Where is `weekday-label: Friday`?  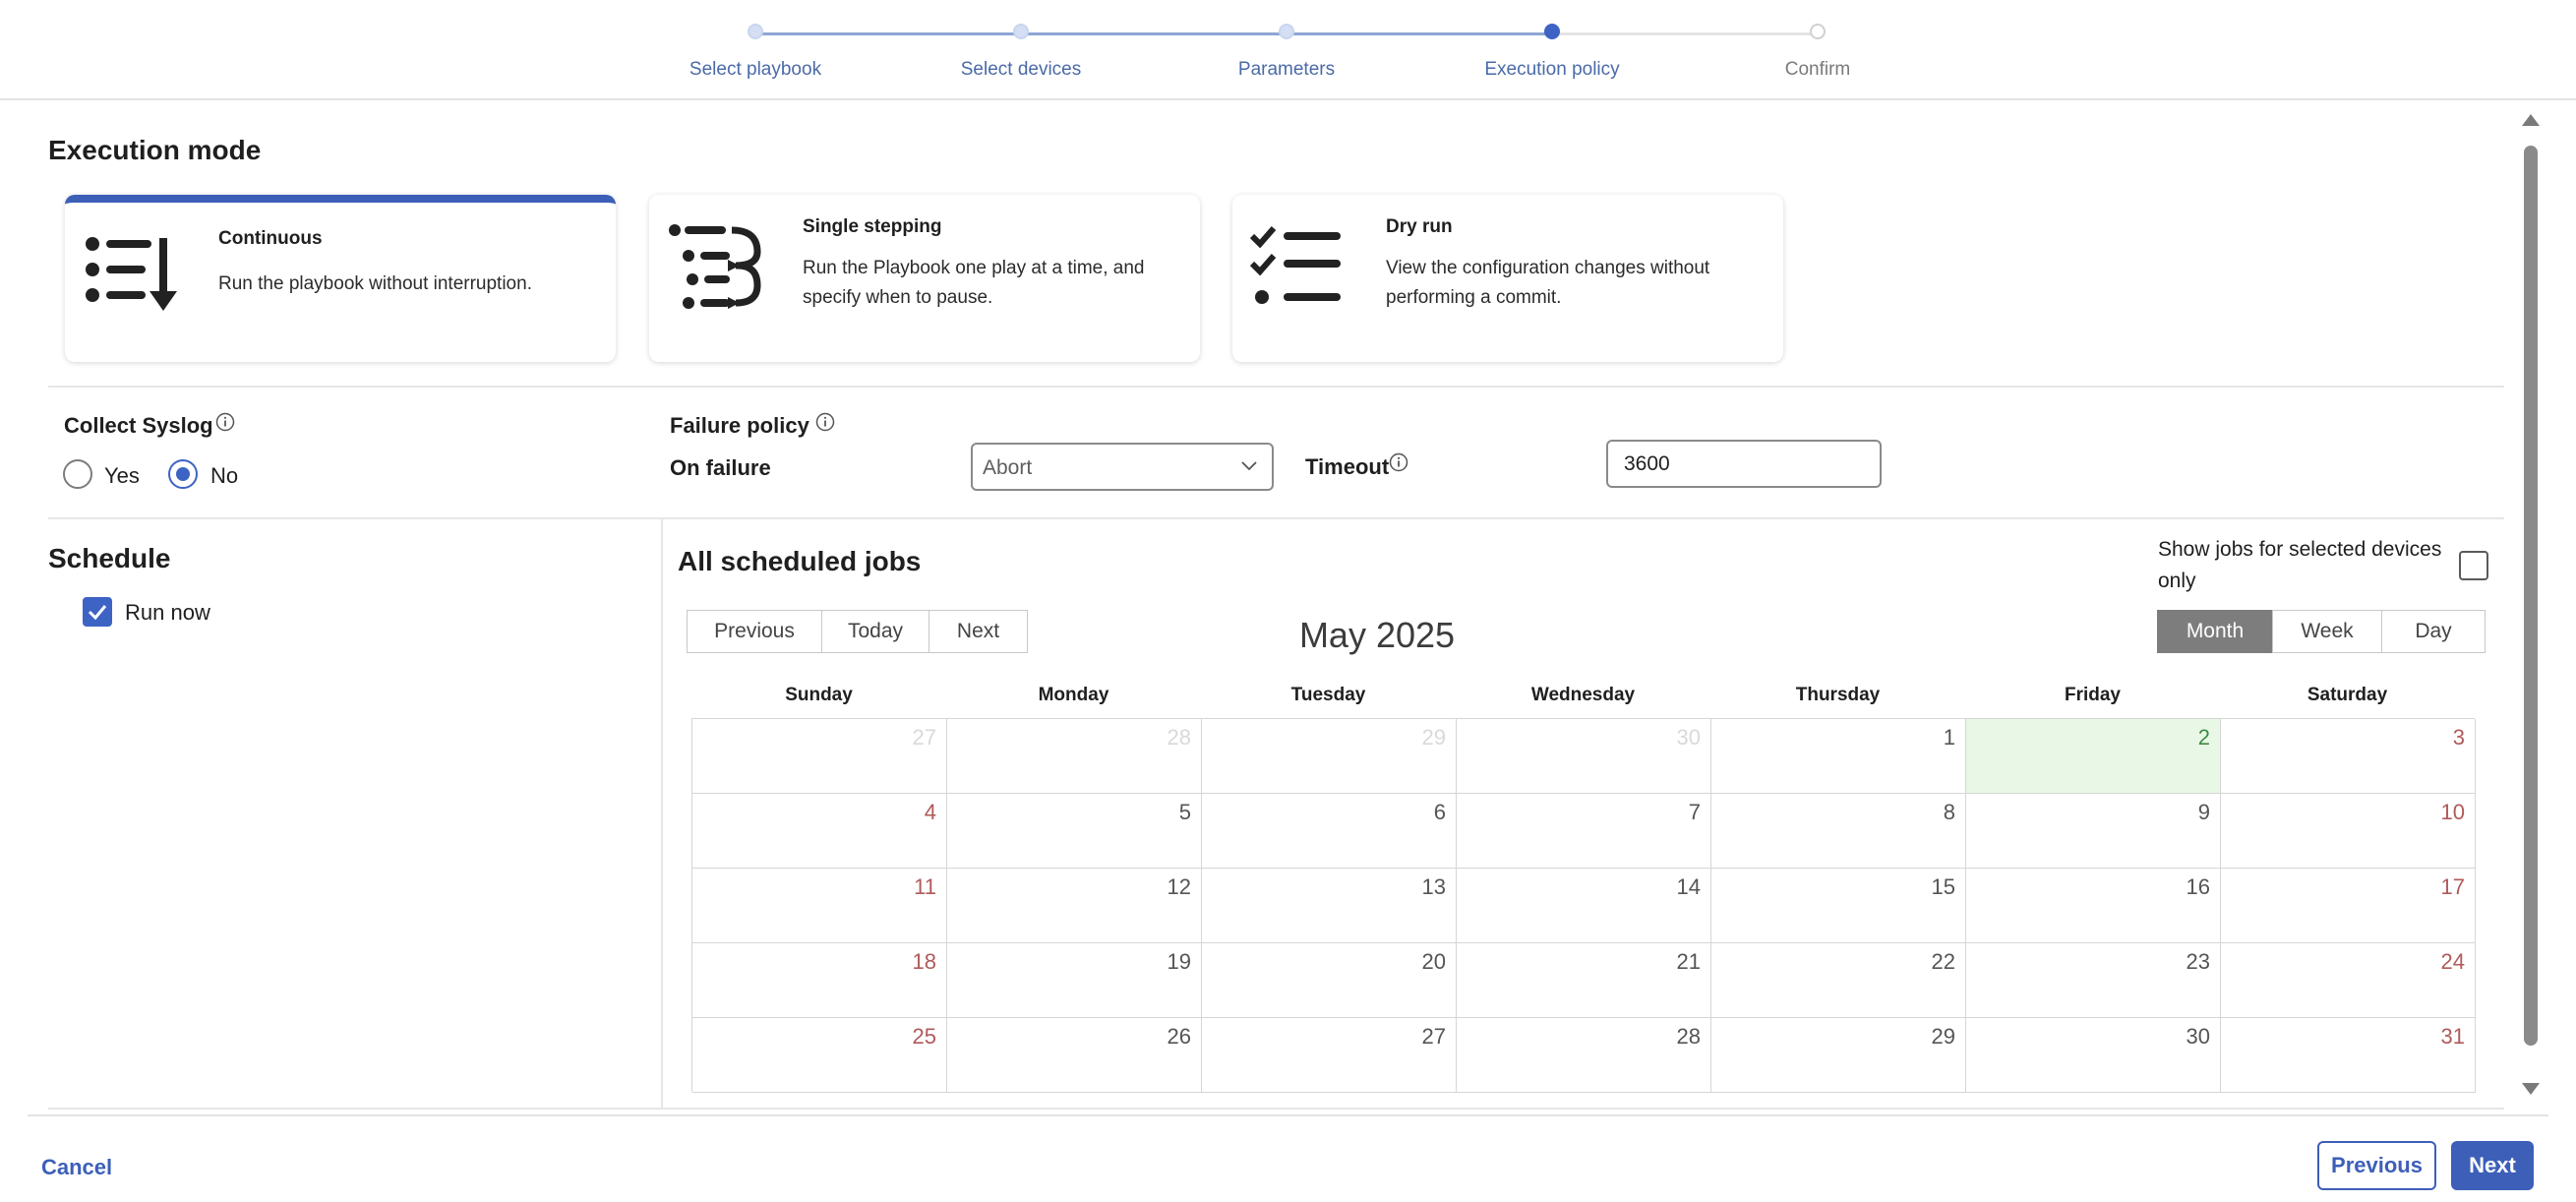
weekday-label: Friday is located at coordinates (2093, 695).